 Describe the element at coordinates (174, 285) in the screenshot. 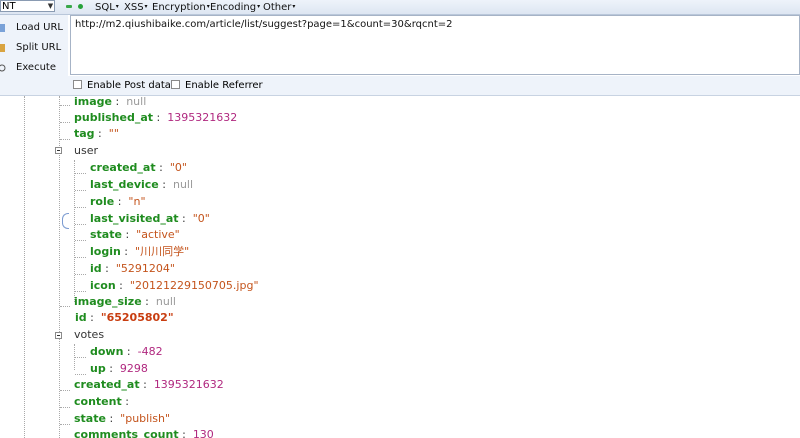

I see `tree-row-user-icon: icon : "20121229150705.jpg"` at that location.